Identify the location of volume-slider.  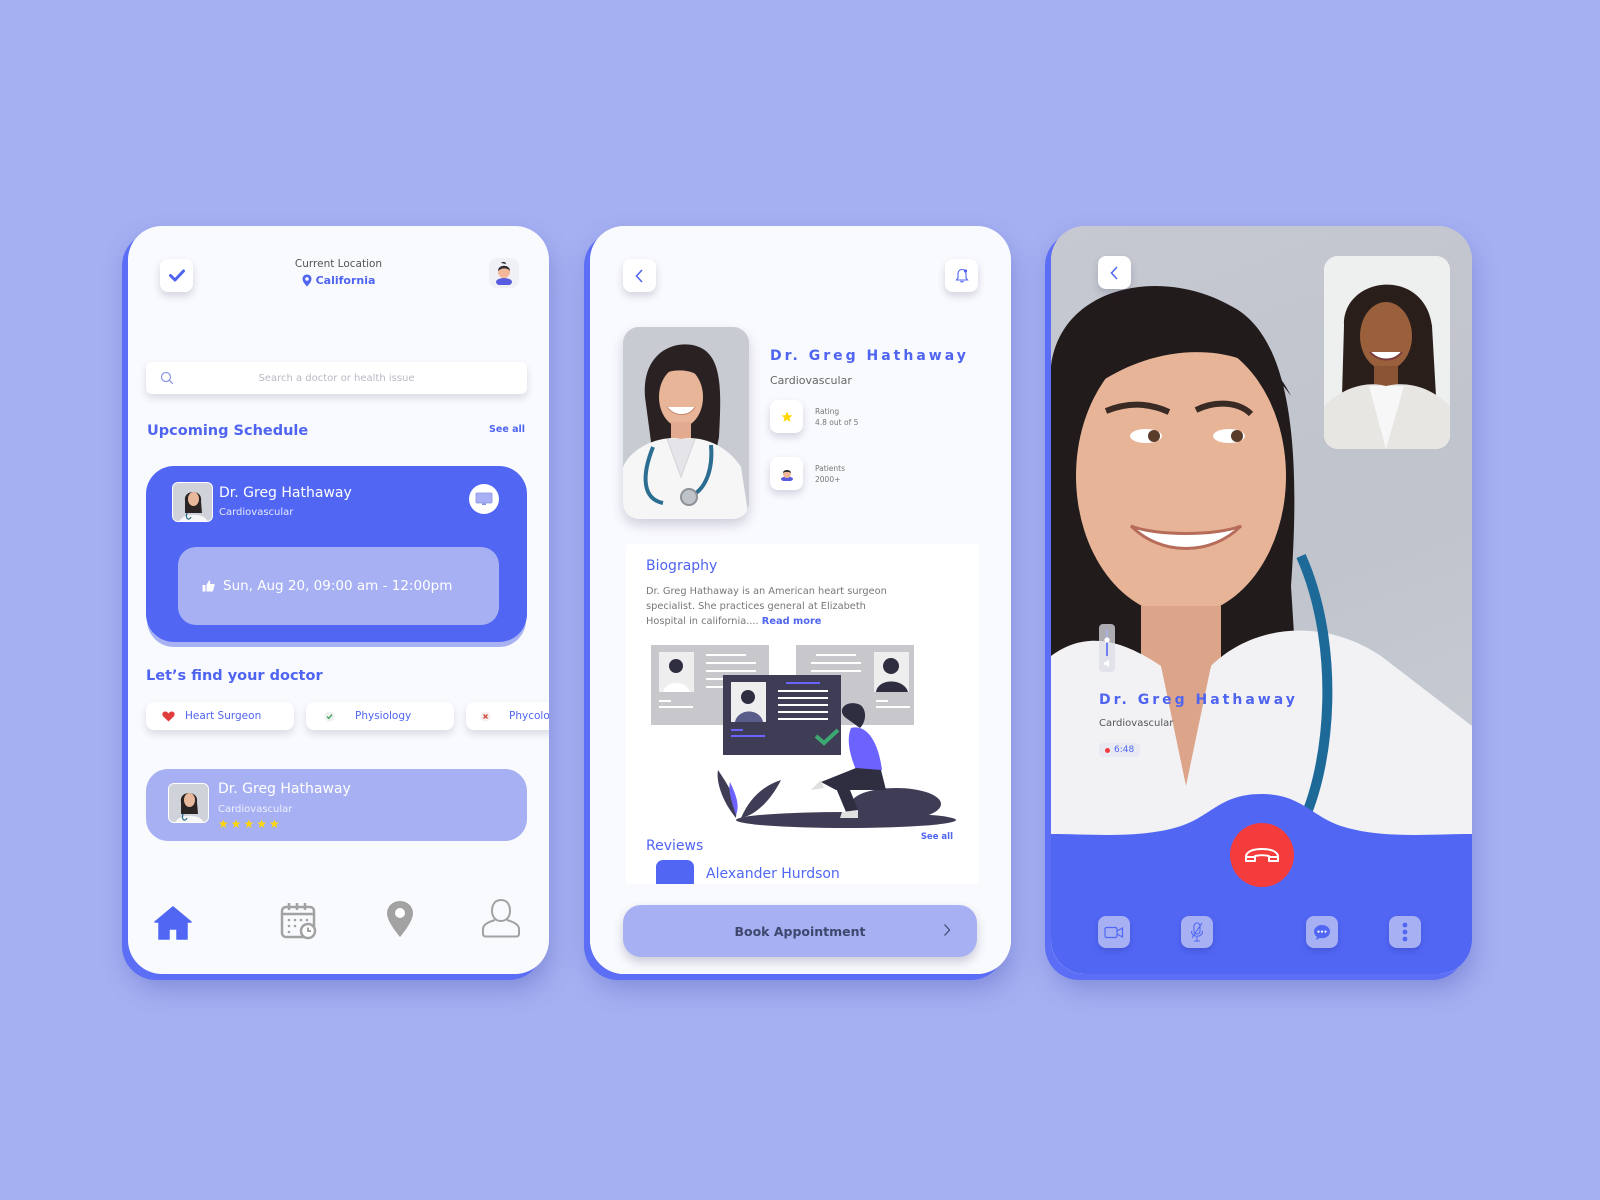
(1107, 648).